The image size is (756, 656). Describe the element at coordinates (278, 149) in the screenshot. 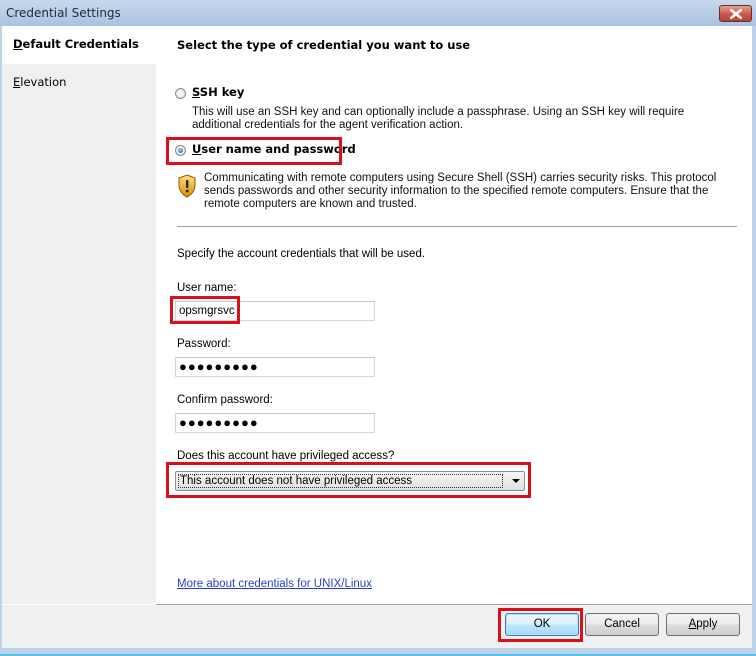

I see `username-password-label-text: ser name and password` at that location.